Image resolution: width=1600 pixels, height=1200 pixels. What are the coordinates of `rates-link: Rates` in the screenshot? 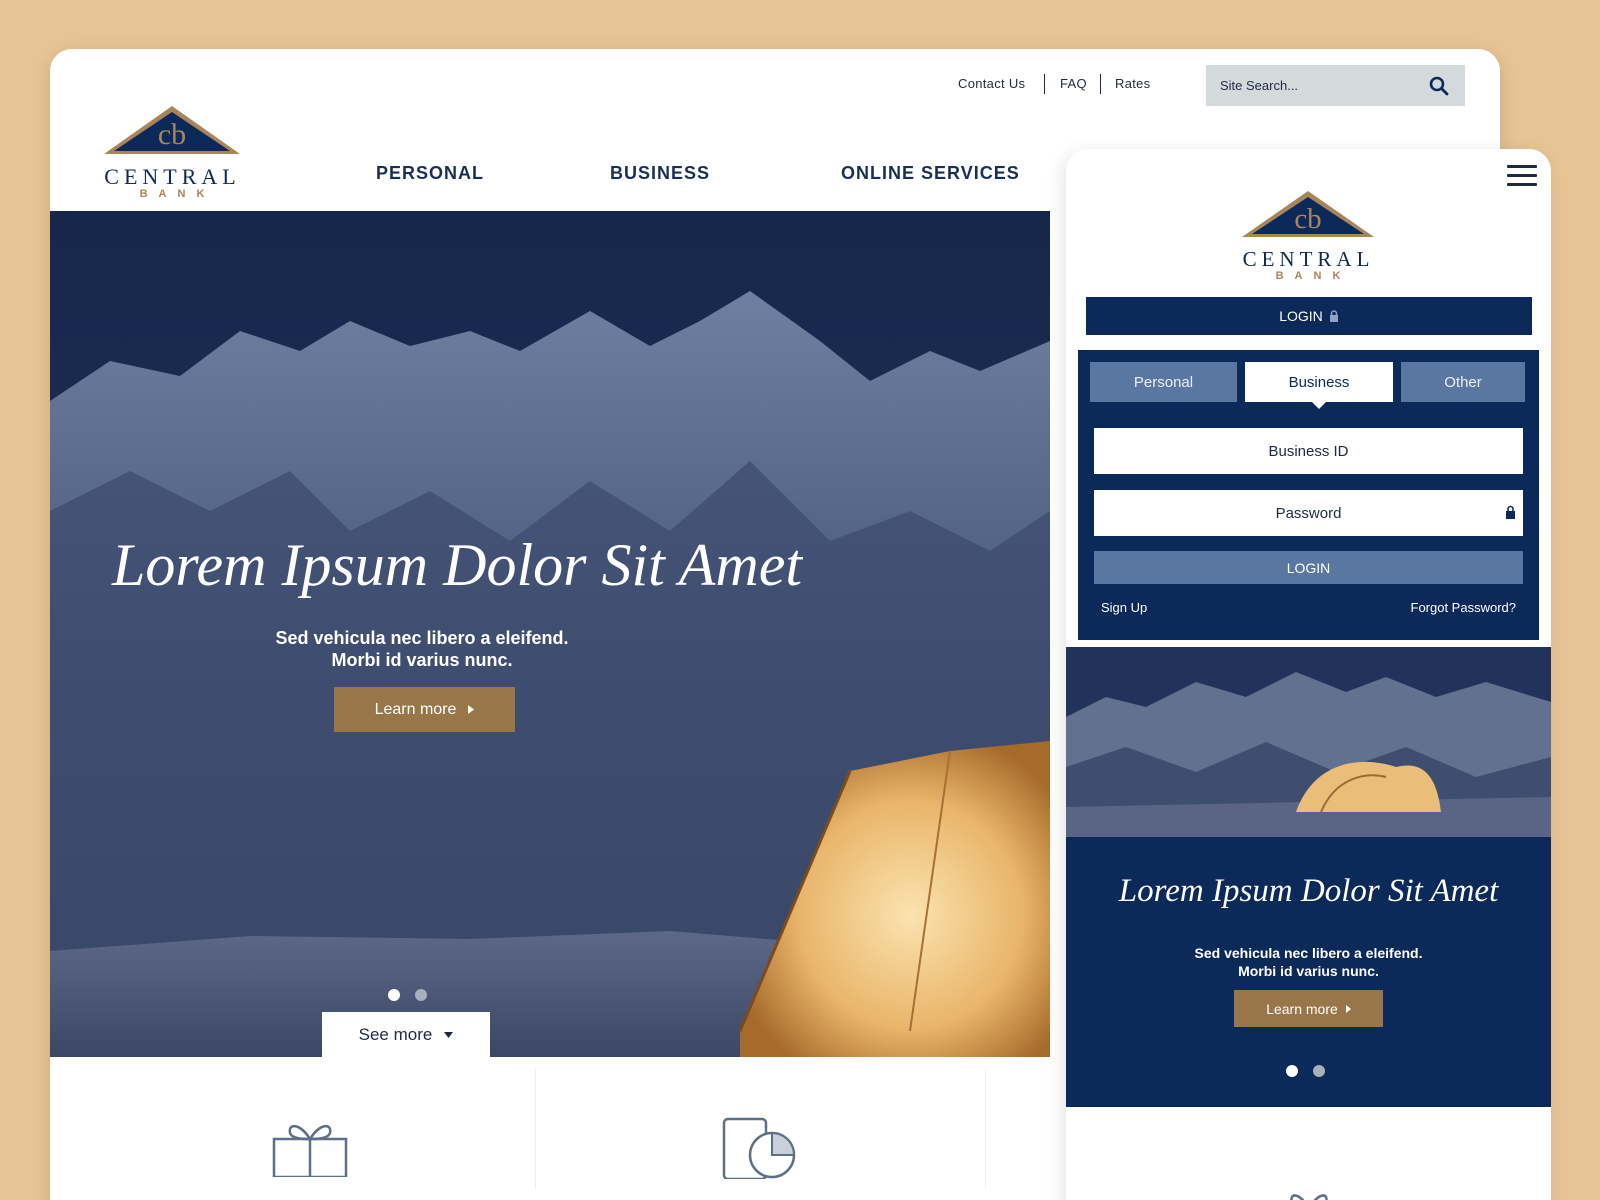 It's located at (1132, 83).